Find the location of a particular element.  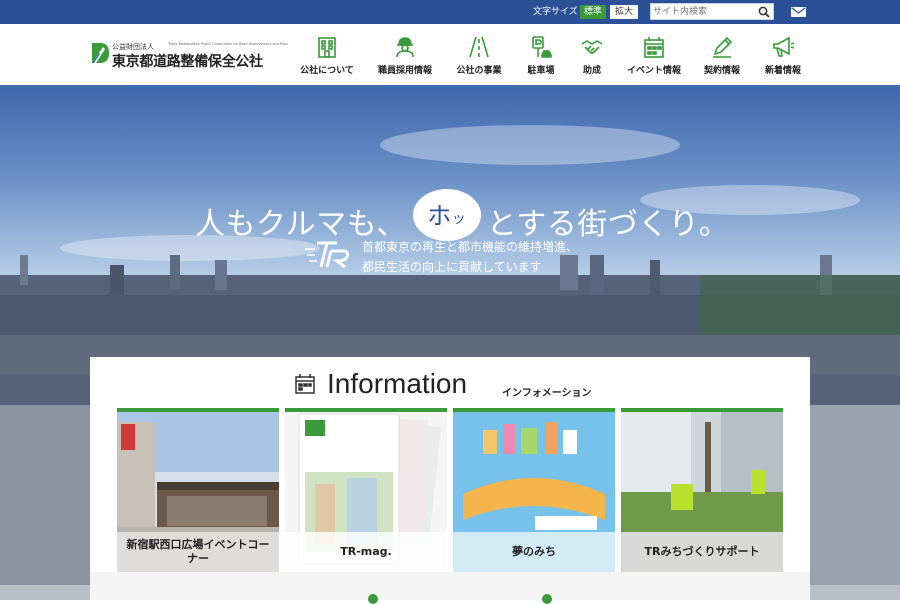

information-title: Information is located at coordinates (397, 383).